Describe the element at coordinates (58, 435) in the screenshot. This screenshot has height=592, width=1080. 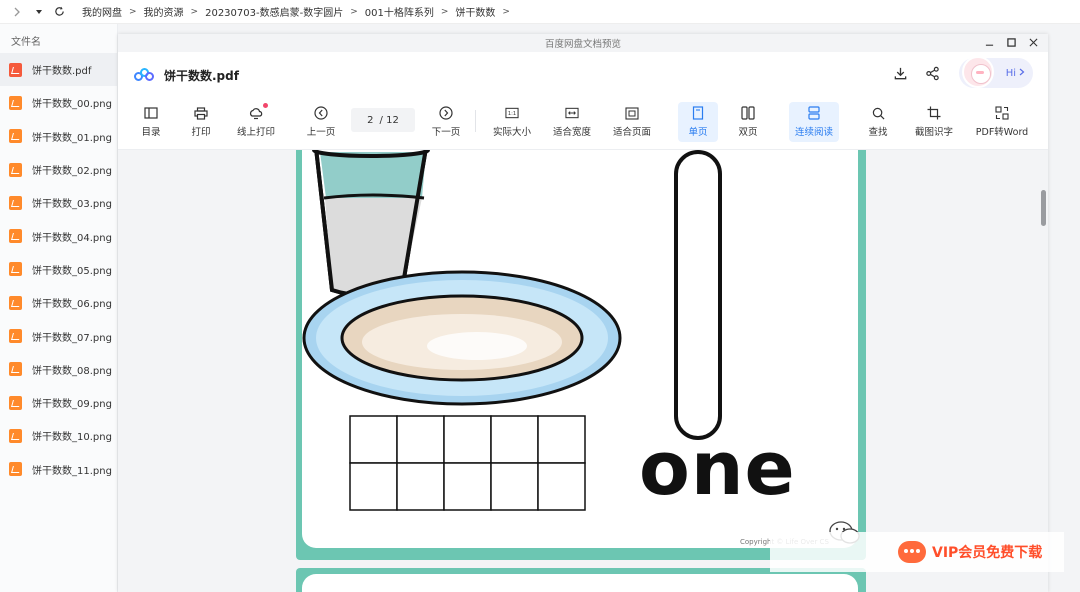
I see `file-list-item: 饼干数数_10.png` at that location.